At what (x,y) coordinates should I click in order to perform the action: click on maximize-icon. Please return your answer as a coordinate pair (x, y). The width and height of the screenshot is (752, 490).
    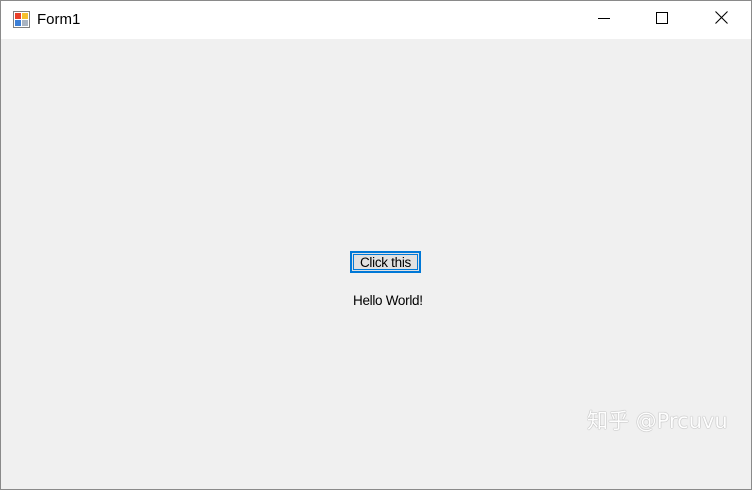
    Looking at the image, I should click on (662, 20).